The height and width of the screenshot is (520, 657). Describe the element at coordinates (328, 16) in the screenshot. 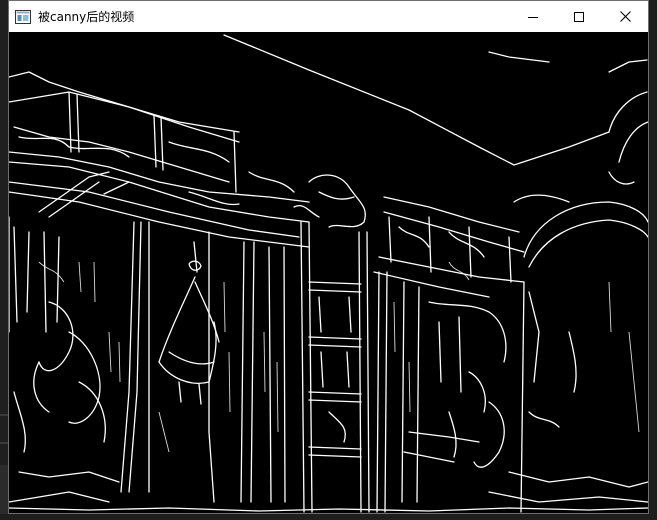

I see `title-bar: 被canny后的视频` at that location.